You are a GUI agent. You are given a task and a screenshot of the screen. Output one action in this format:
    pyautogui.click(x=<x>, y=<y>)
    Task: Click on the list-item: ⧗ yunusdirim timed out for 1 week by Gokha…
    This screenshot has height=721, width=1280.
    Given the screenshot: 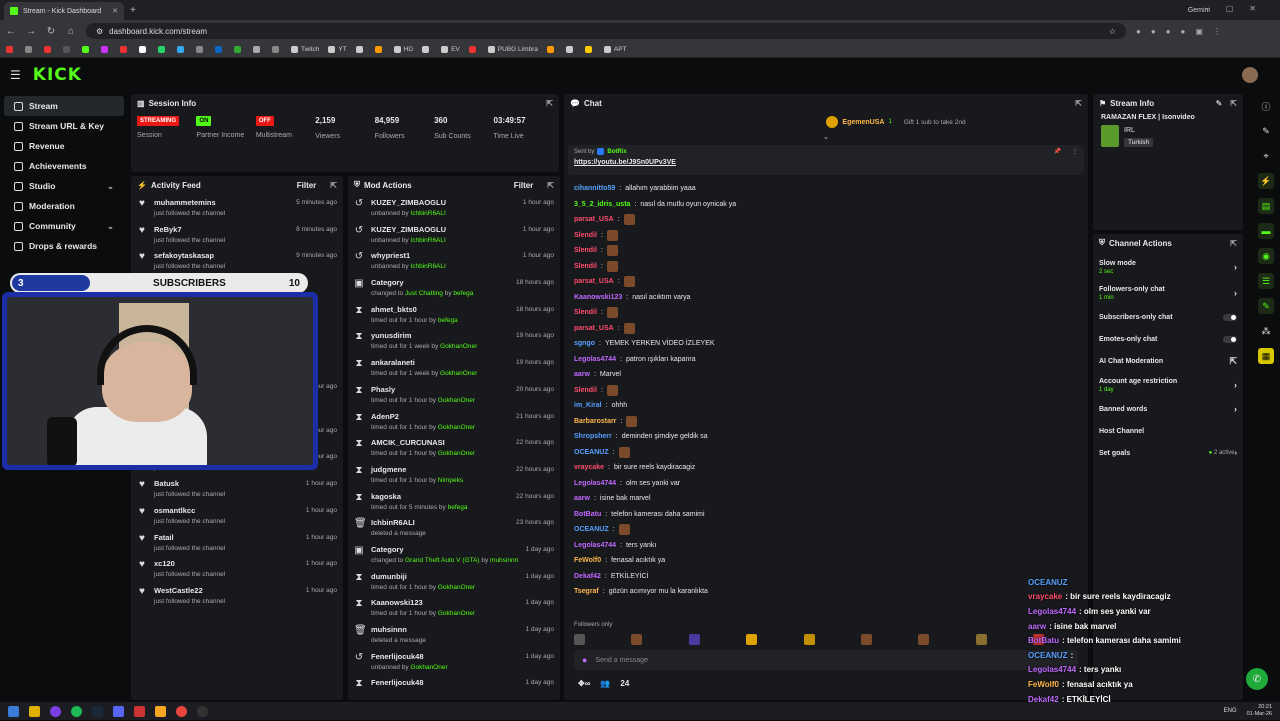 What is the action you would take?
    pyautogui.click(x=454, y=340)
    